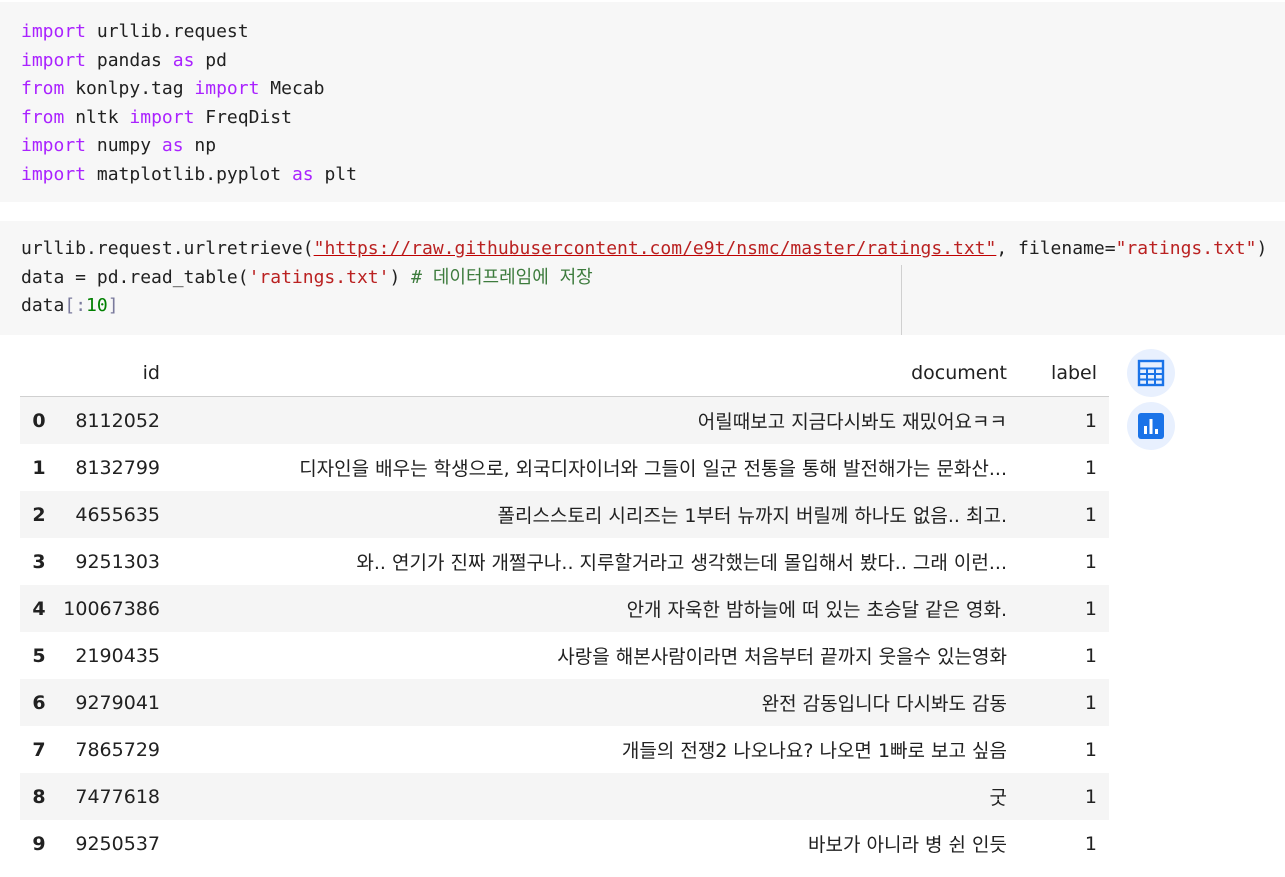 This screenshot has width=1285, height=877. What do you see at coordinates (593, 373) in the screenshot?
I see `column-header-document: document` at bounding box center [593, 373].